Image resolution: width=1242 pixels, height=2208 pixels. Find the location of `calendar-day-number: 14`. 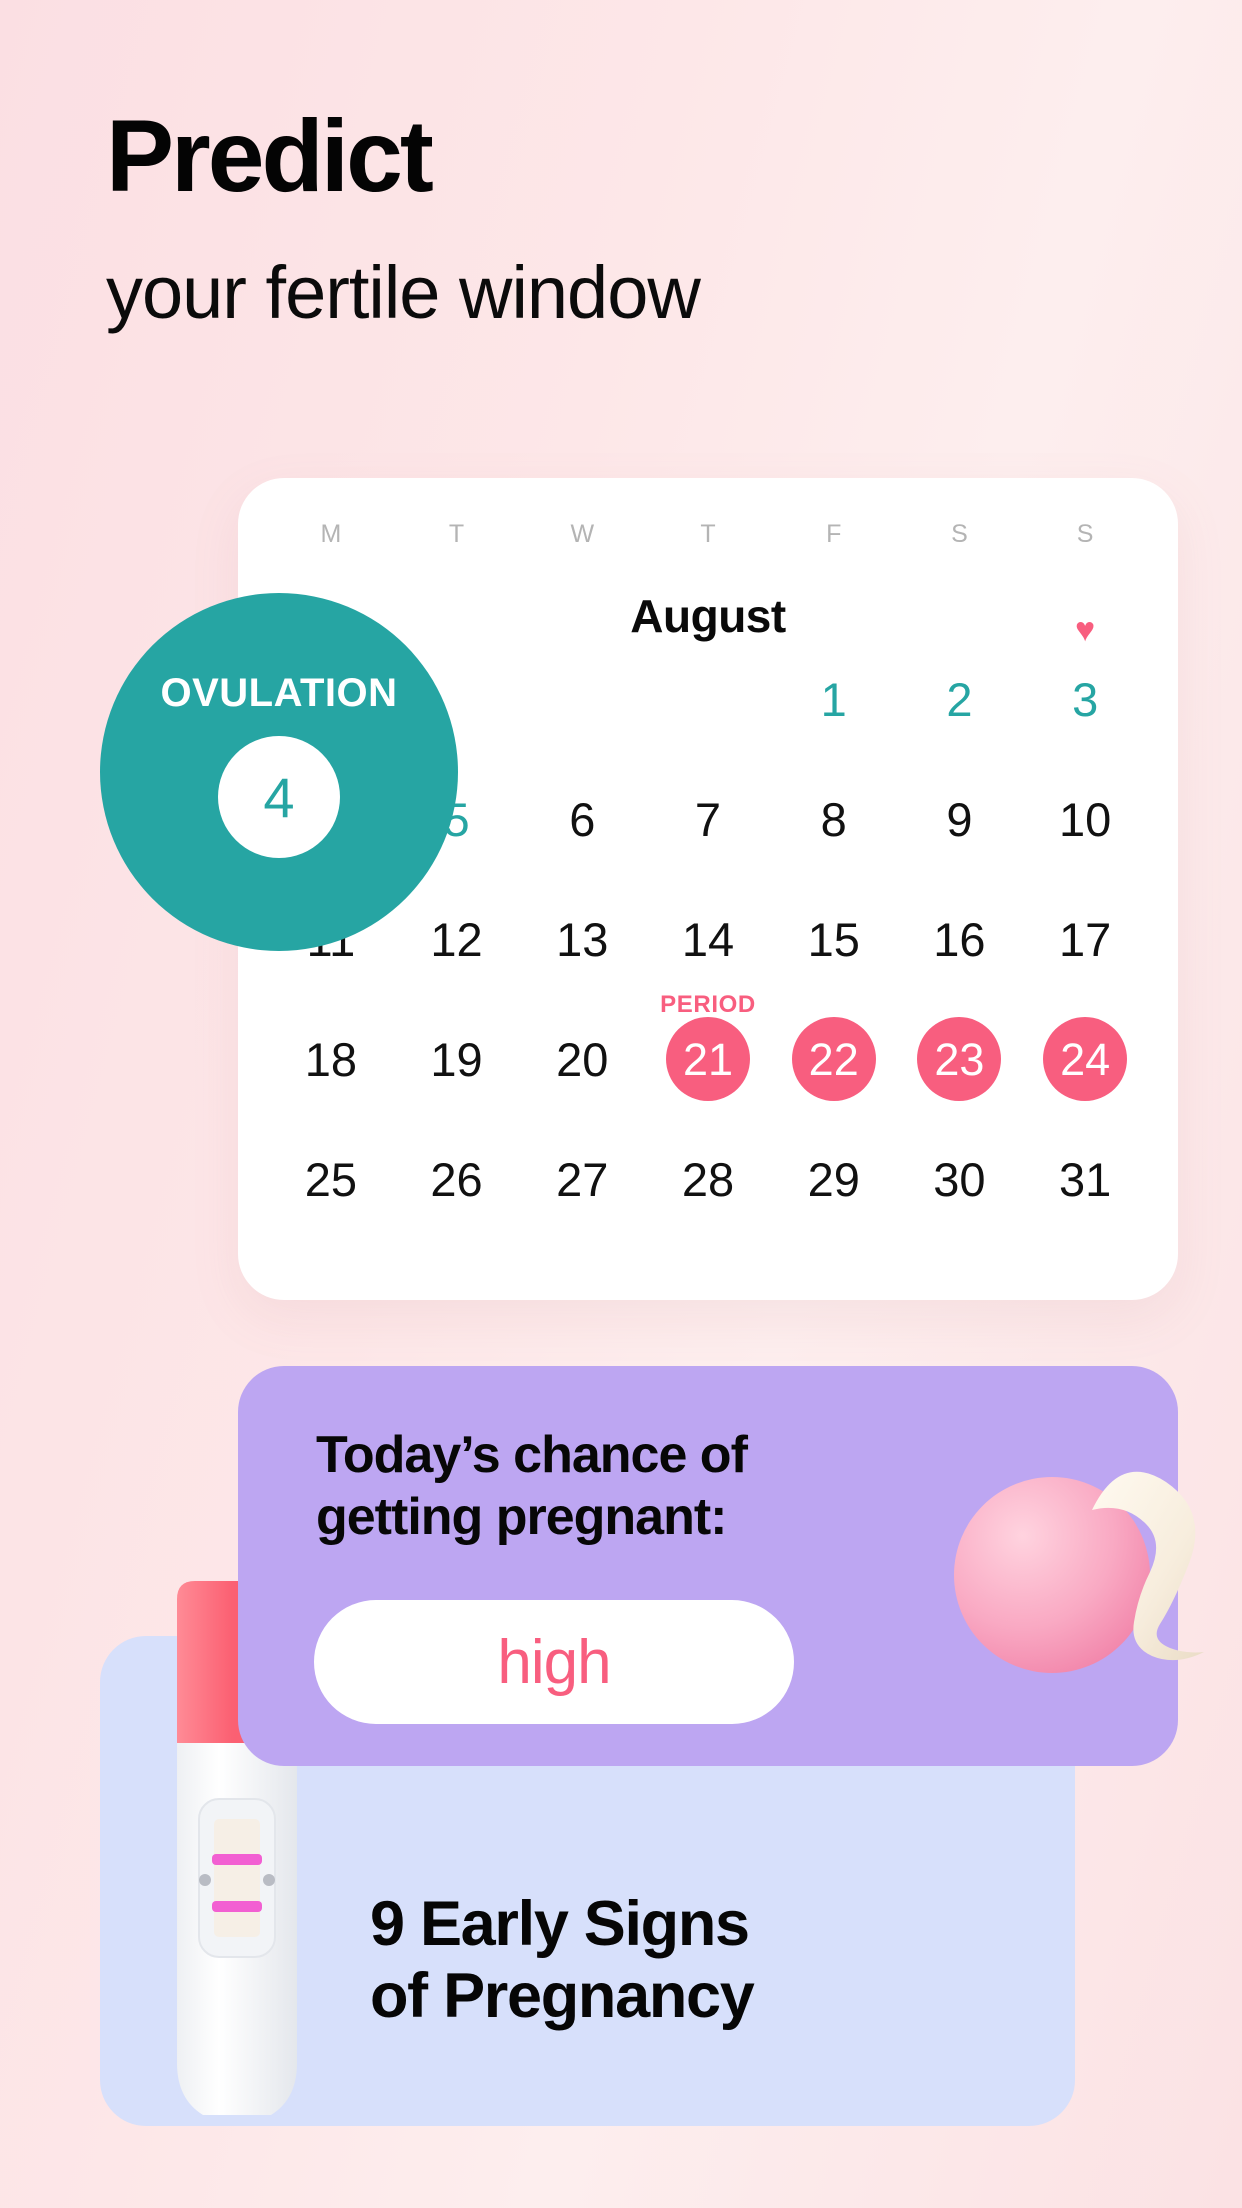

calendar-day-number: 14 is located at coordinates (708, 939).